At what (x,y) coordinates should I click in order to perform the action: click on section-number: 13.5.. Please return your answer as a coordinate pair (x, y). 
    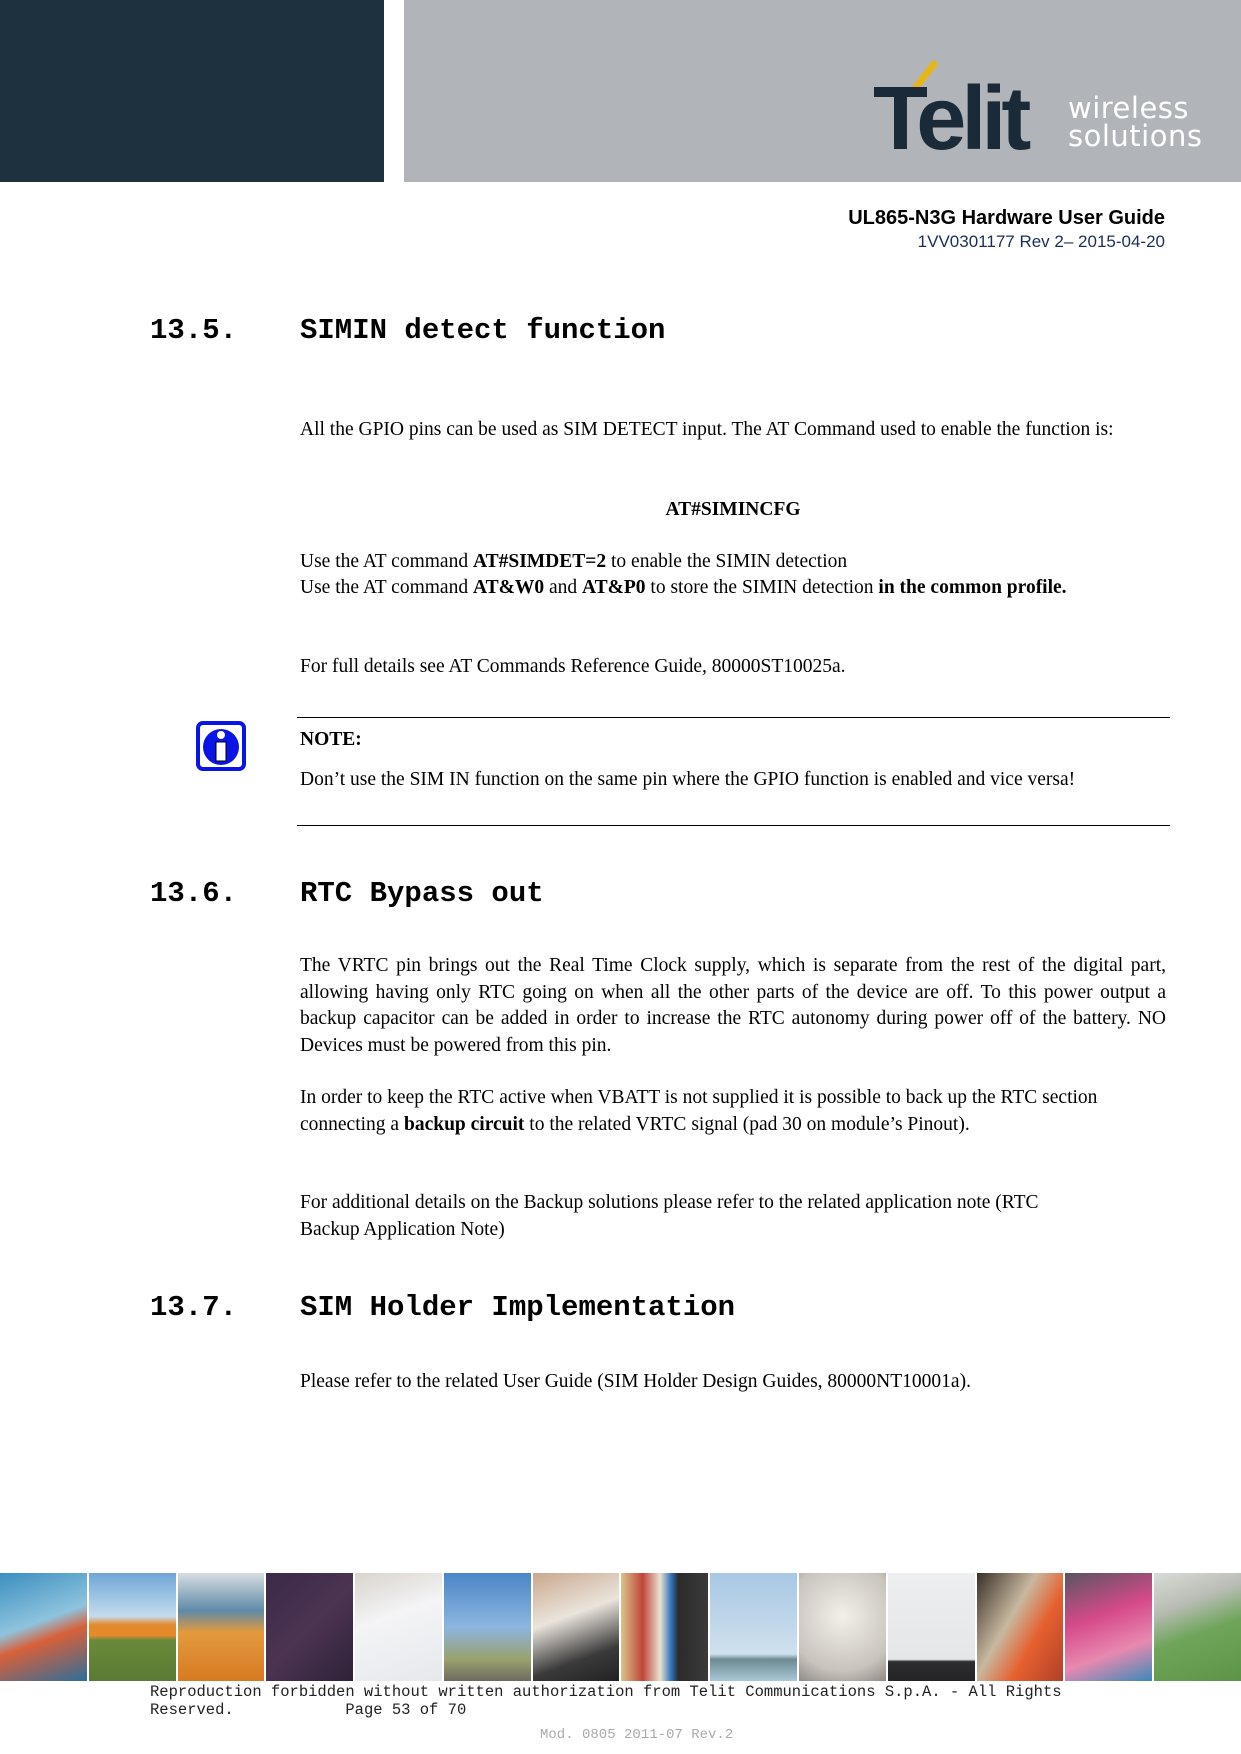
    Looking at the image, I should click on (194, 330).